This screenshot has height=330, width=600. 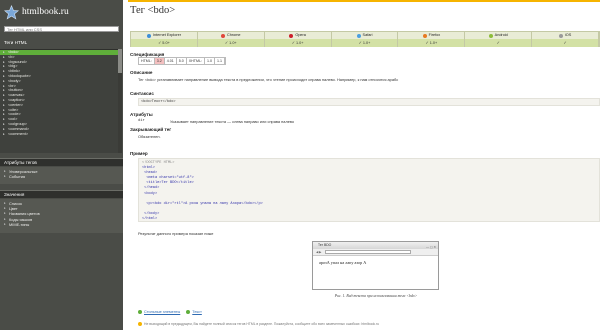 What do you see at coordinates (11, 12) in the screenshot?
I see `logo-star-icon` at bounding box center [11, 12].